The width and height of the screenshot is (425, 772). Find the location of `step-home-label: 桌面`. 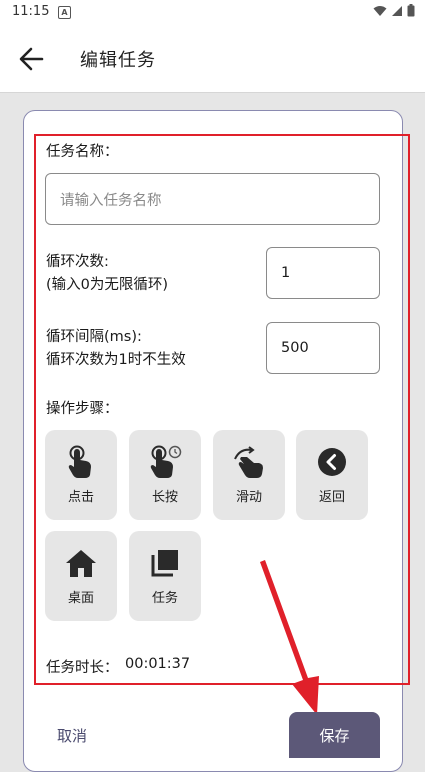

step-home-label: 桌面 is located at coordinates (80, 598).